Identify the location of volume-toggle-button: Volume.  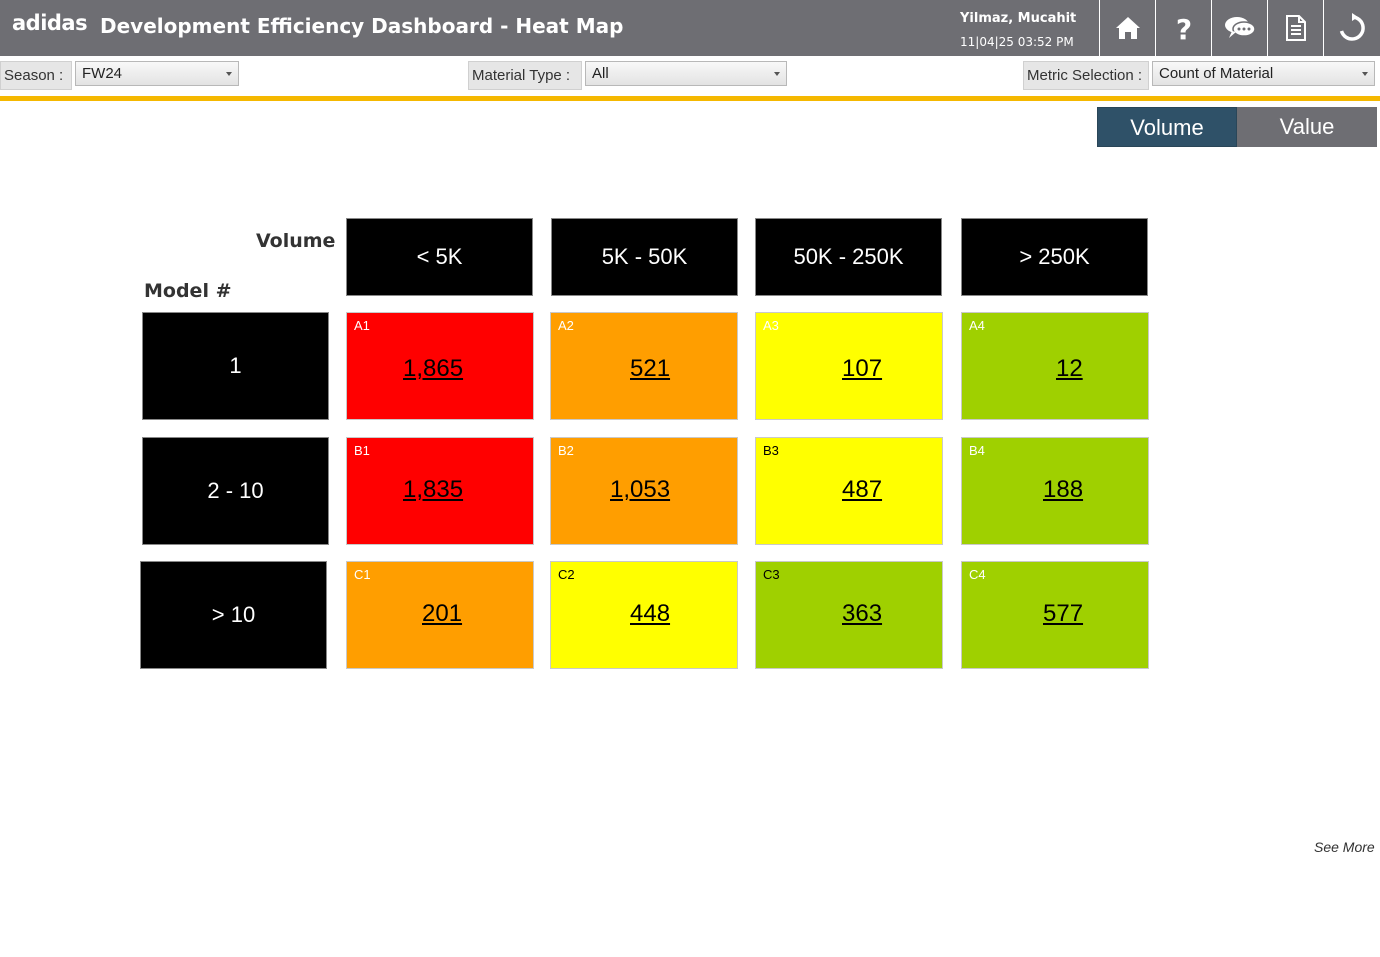
(1167, 127).